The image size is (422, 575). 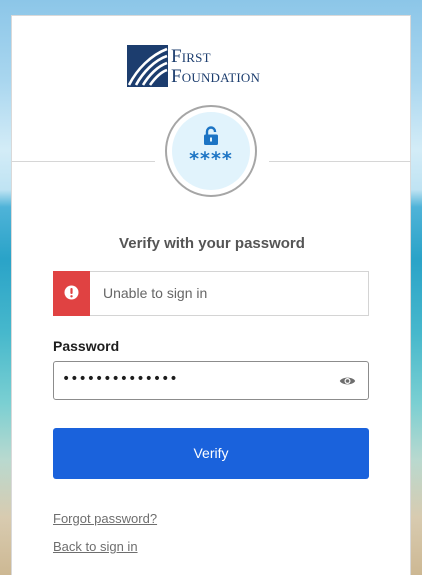 I want to click on forgot-password-link: Forgot password?, so click(x=105, y=518).